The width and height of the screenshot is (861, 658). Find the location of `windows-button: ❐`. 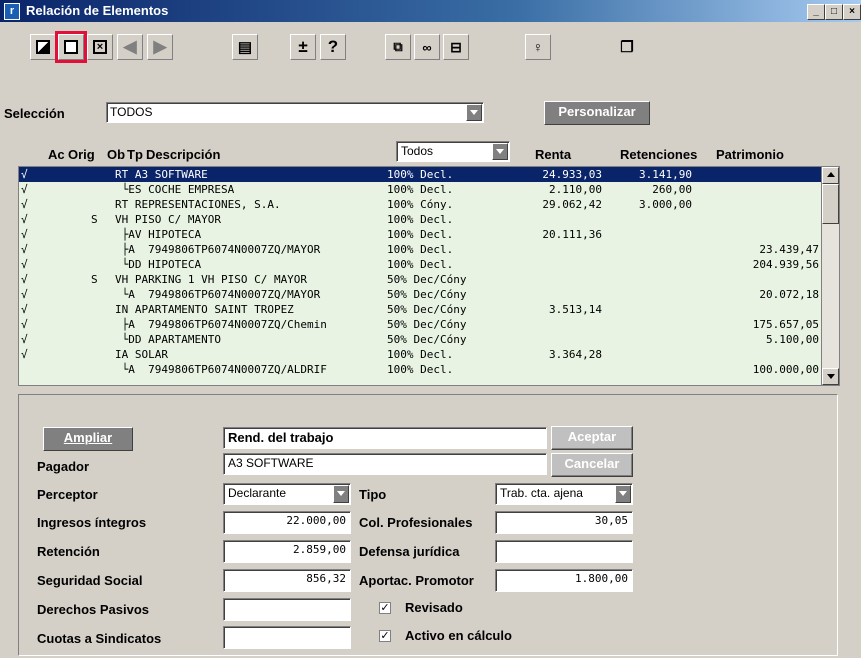

windows-button: ❐ is located at coordinates (627, 47).